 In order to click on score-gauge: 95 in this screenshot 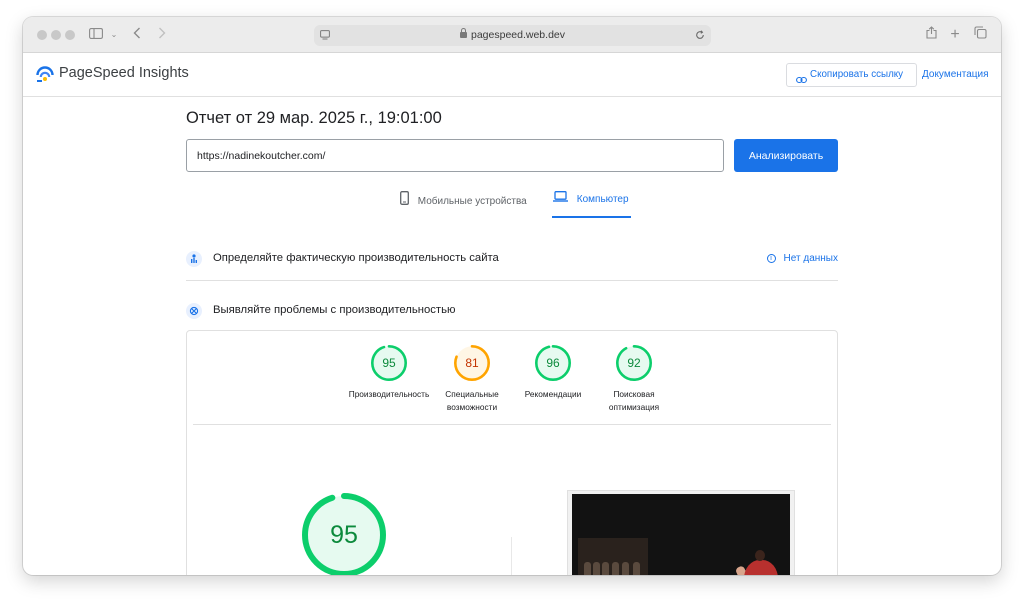, I will do `click(389, 363)`.